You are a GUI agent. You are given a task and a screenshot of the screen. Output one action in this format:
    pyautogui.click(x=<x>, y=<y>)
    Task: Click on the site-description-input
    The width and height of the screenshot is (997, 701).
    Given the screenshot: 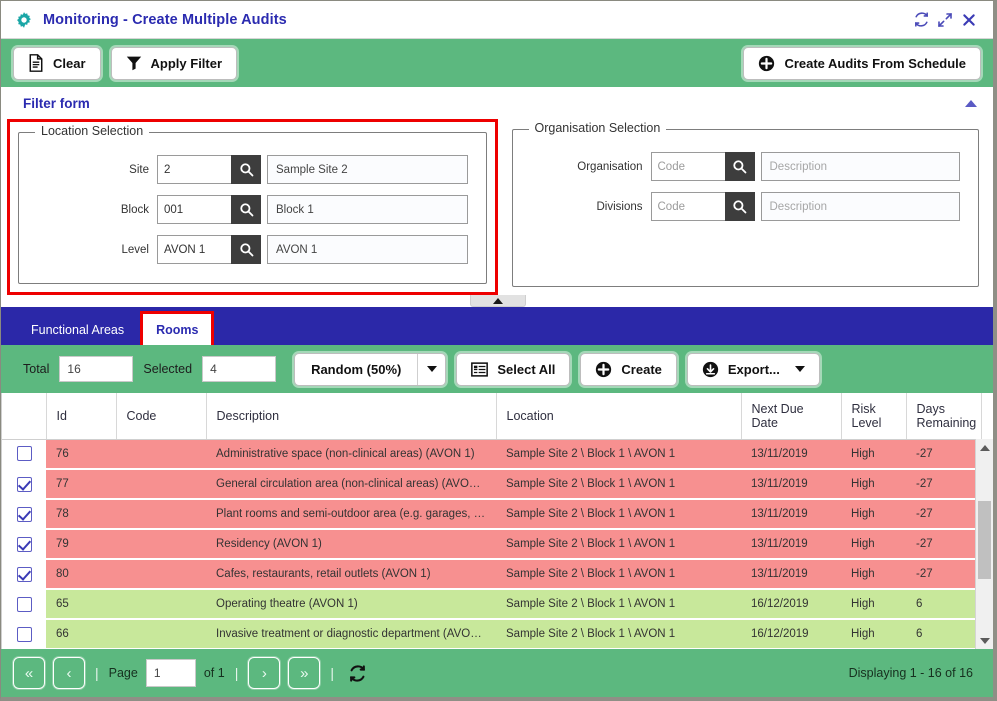 What is the action you would take?
    pyautogui.click(x=367, y=169)
    